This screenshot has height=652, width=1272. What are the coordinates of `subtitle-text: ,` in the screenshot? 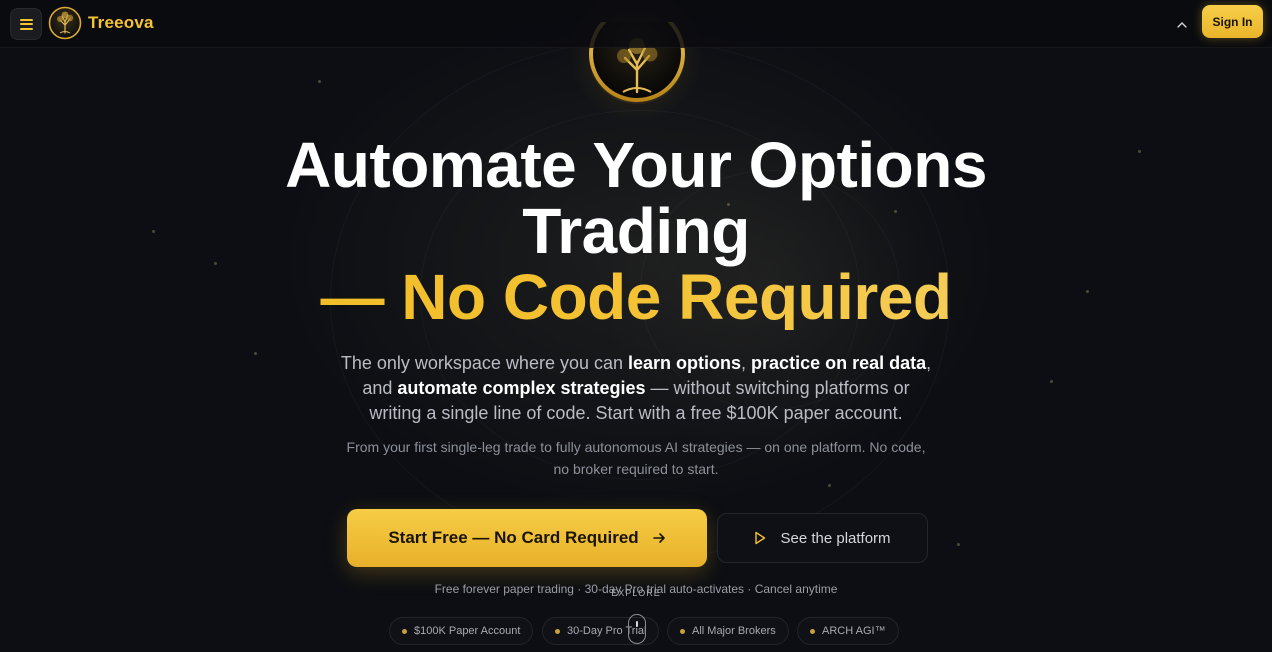 It's located at (746, 363).